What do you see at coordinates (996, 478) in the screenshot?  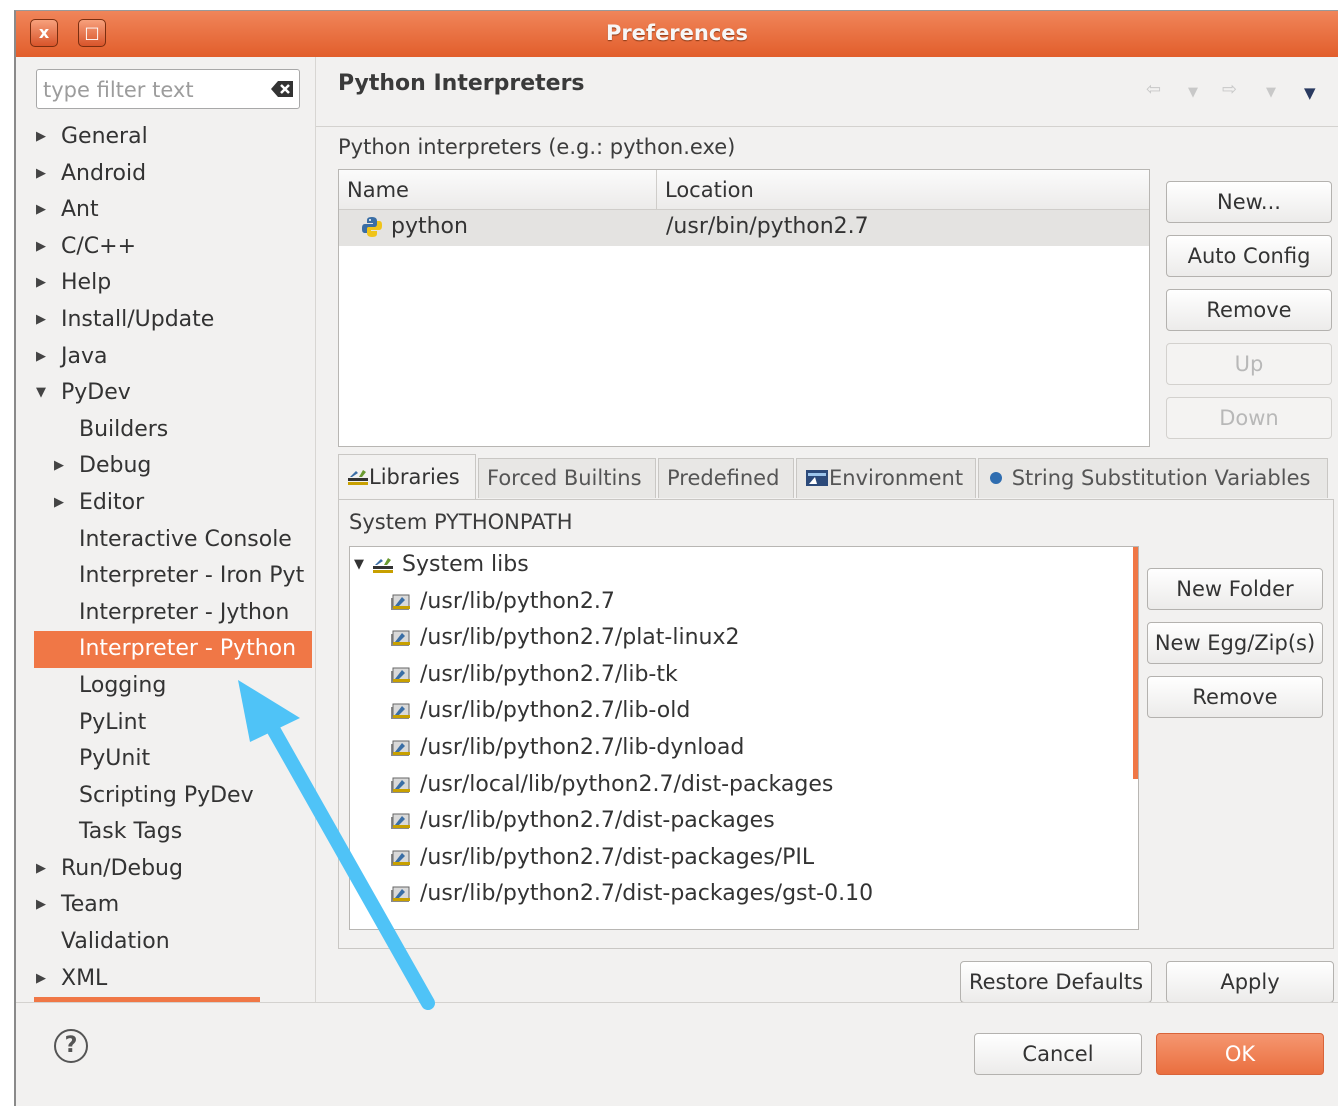 I see `bullet-icon` at bounding box center [996, 478].